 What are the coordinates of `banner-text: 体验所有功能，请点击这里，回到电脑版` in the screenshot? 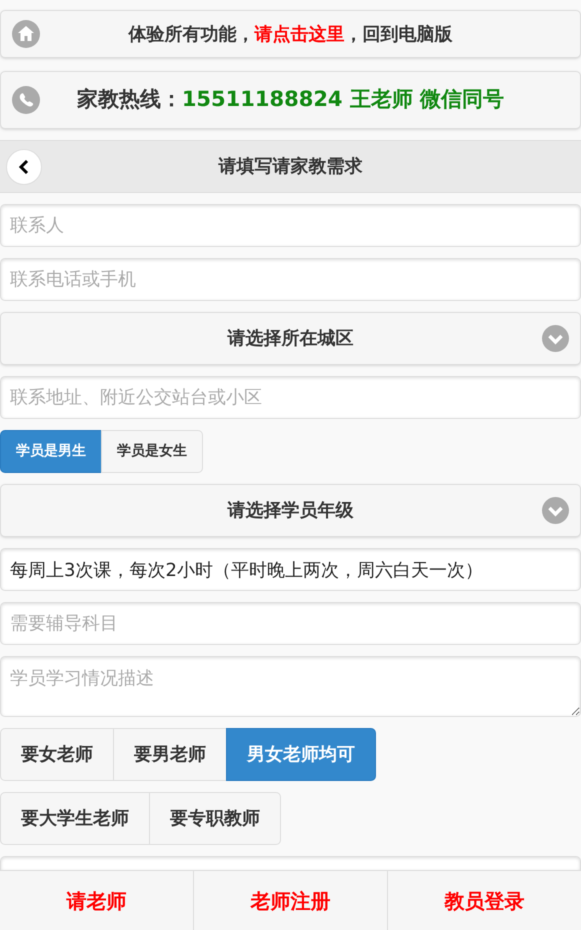 It's located at (290, 34).